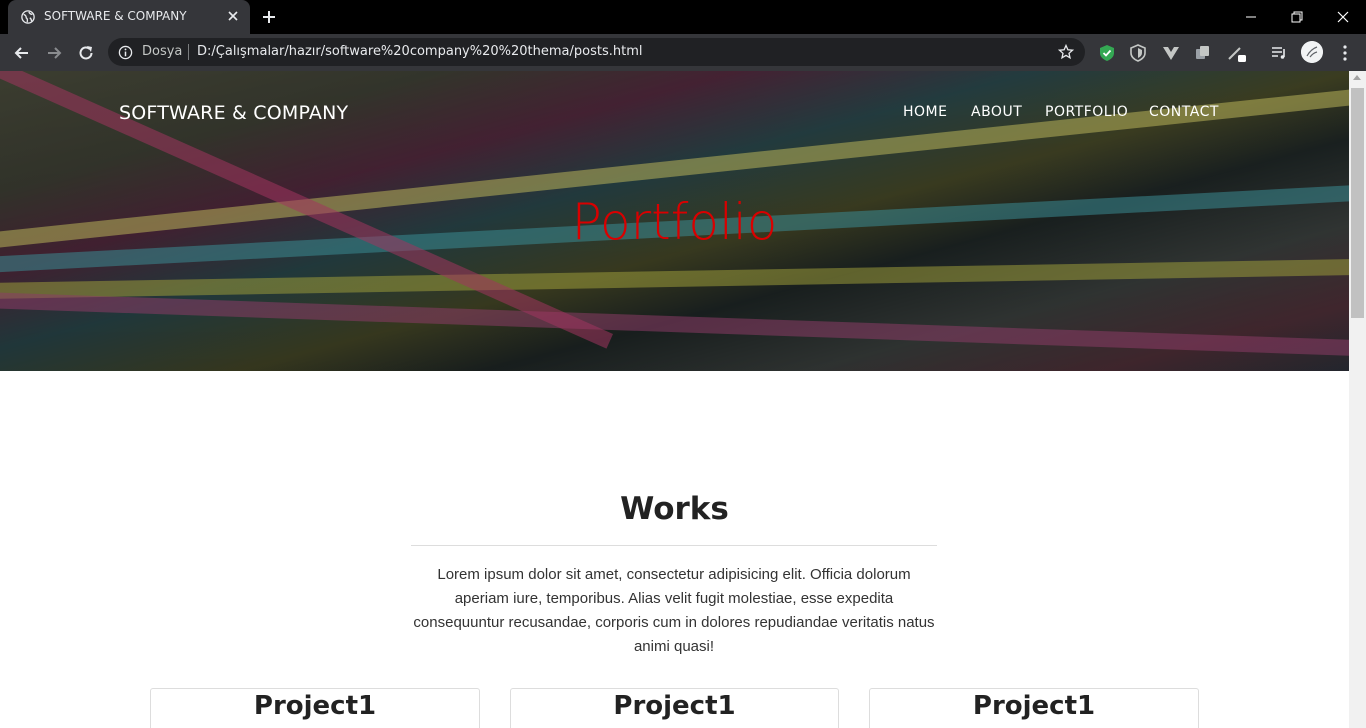 The image size is (1366, 728). What do you see at coordinates (674, 509) in the screenshot?
I see `works-heading: Works` at bounding box center [674, 509].